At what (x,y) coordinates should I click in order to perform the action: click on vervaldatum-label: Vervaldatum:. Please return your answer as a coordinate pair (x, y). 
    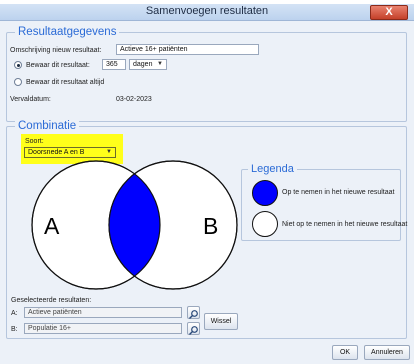
    Looking at the image, I should click on (30, 99).